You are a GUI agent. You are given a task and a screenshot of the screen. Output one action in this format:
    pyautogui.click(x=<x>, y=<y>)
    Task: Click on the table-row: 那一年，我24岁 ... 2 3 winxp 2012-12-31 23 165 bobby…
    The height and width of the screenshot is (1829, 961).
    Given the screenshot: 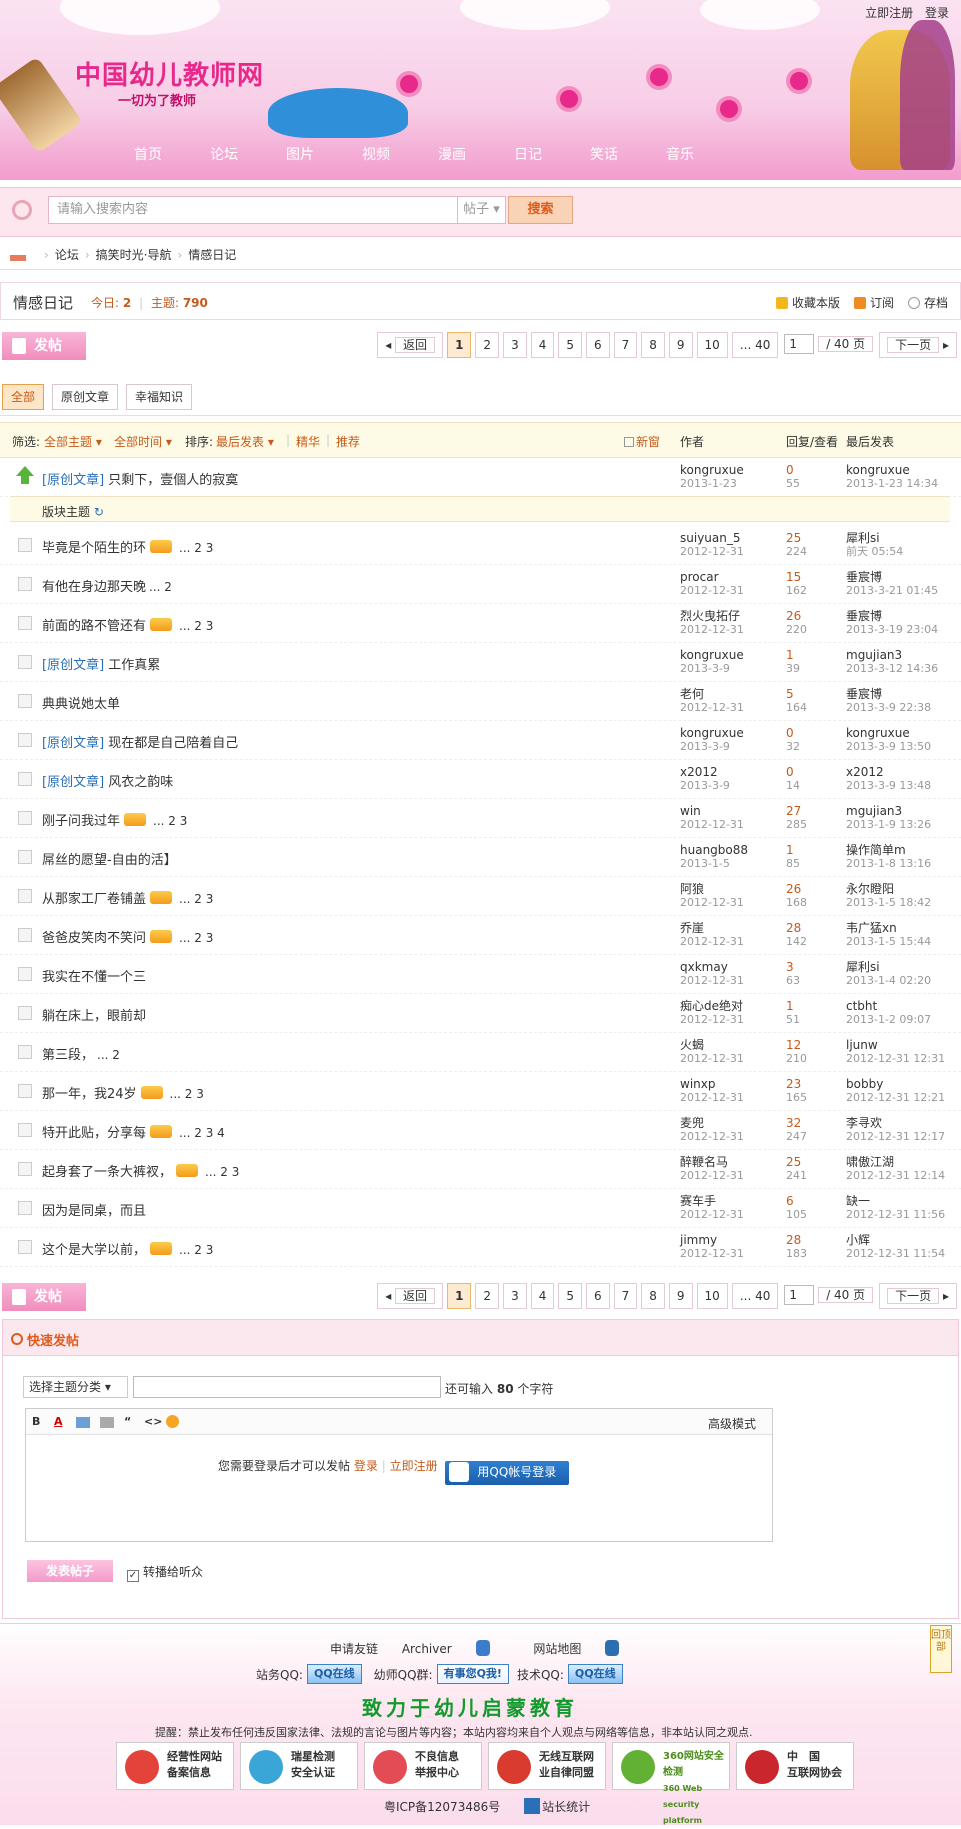 What is the action you would take?
    pyautogui.click(x=480, y=1091)
    